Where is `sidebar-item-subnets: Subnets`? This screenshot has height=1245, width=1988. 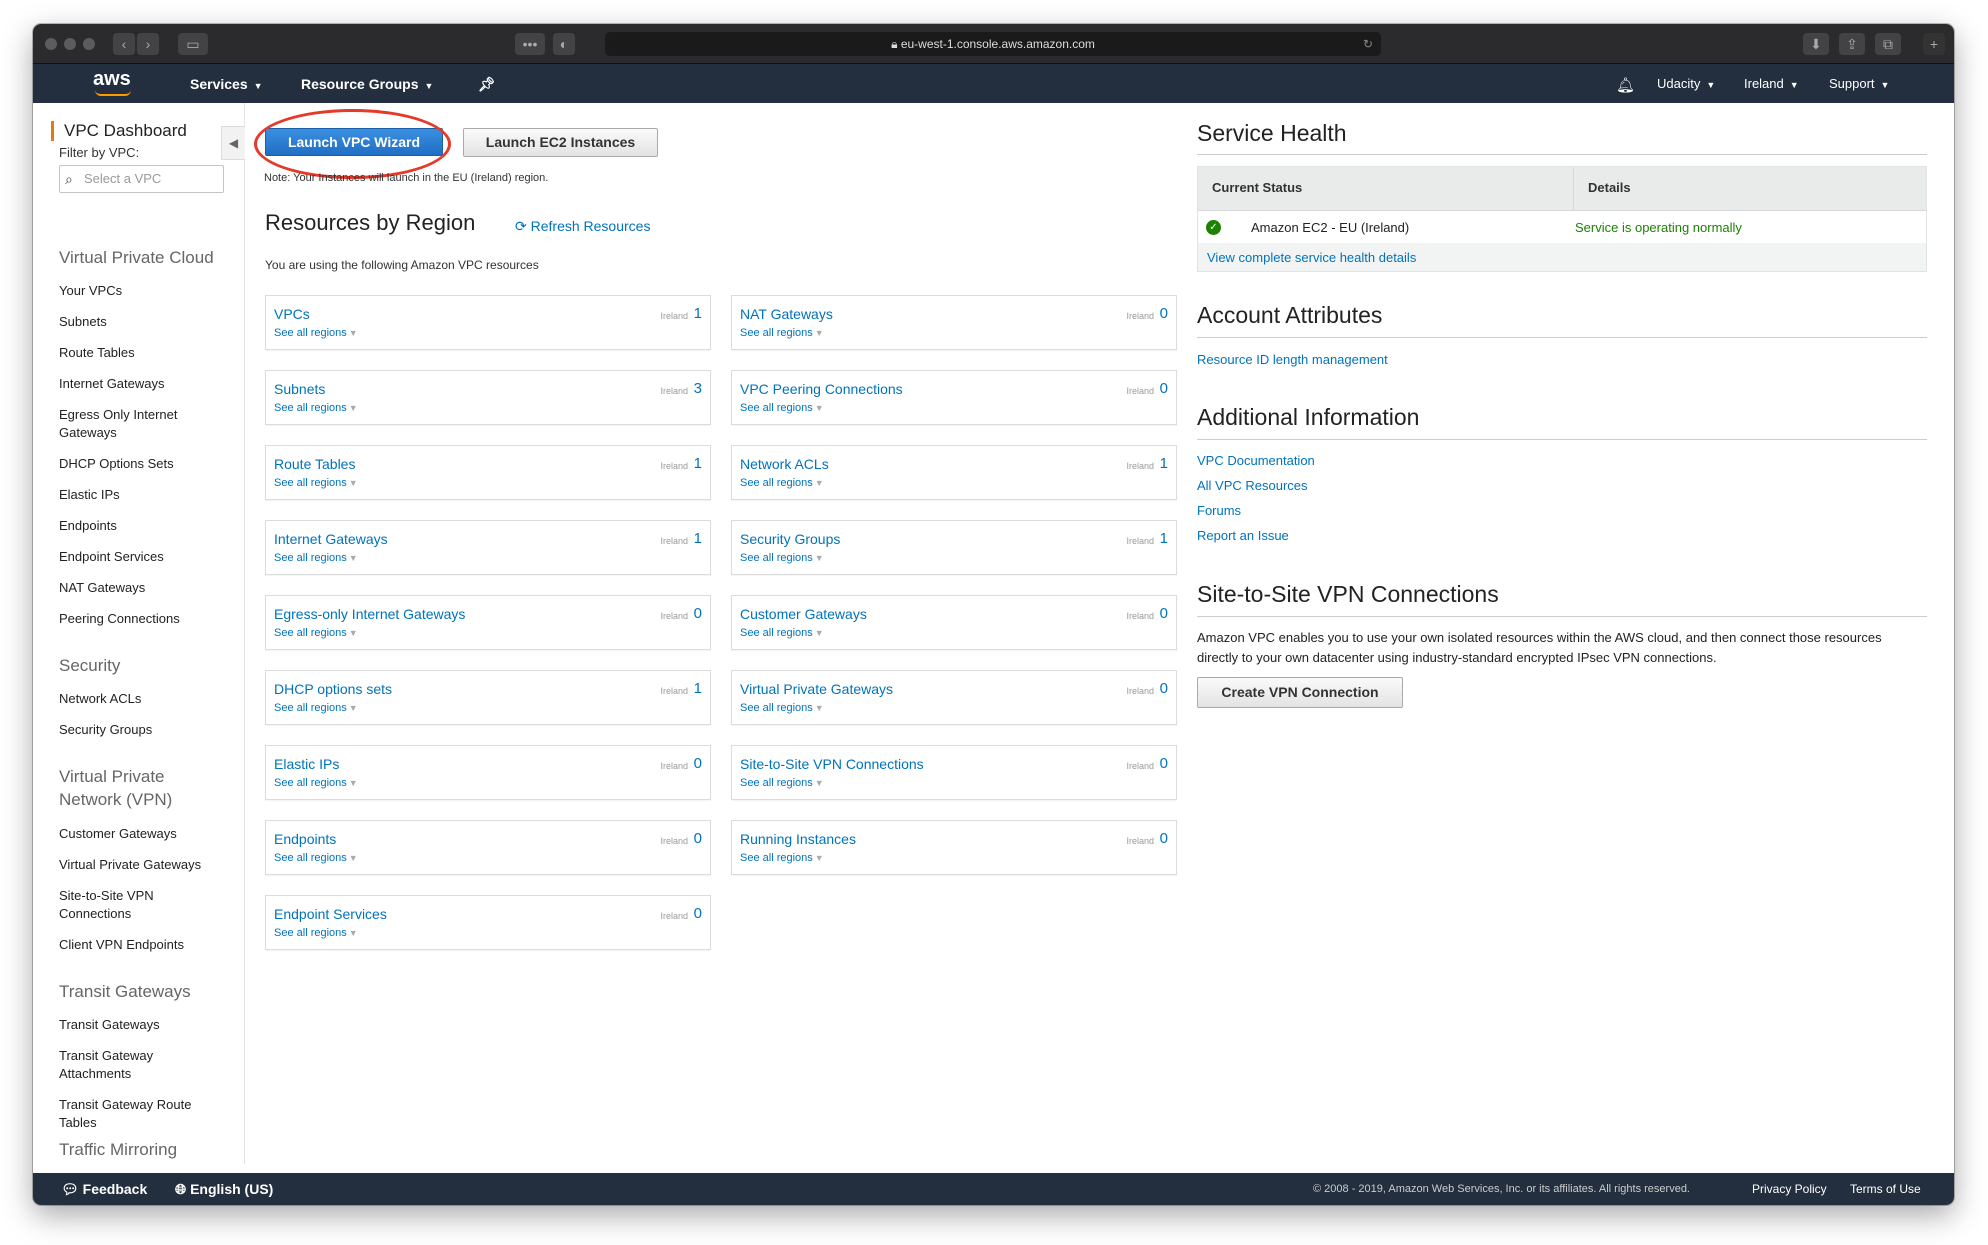 sidebar-item-subnets: Subnets is located at coordinates (144, 322).